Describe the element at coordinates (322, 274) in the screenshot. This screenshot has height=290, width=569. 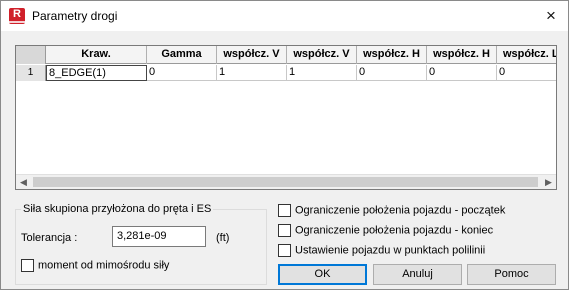
I see `ok-button: OK` at that location.